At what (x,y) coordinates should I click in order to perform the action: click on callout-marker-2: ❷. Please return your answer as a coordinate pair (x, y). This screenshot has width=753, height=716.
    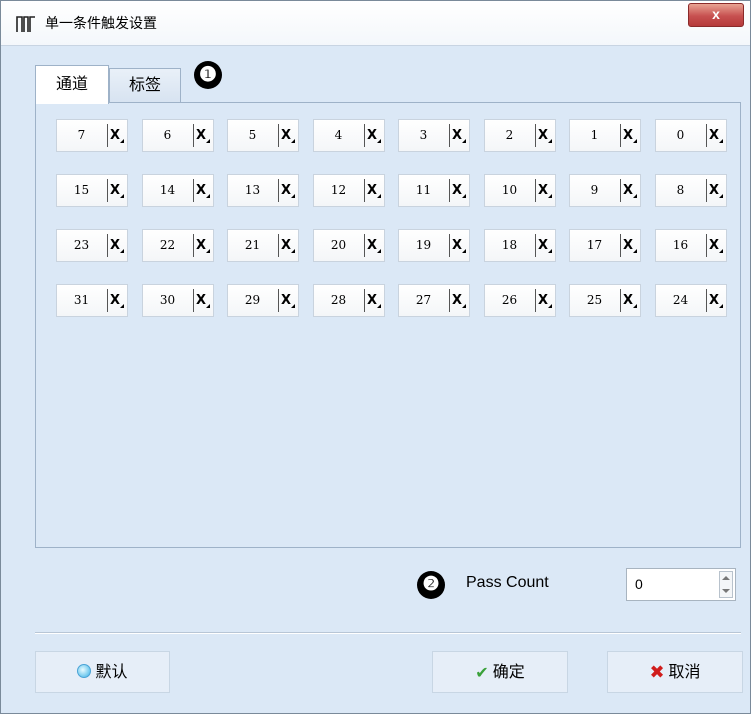
    Looking at the image, I should click on (431, 585).